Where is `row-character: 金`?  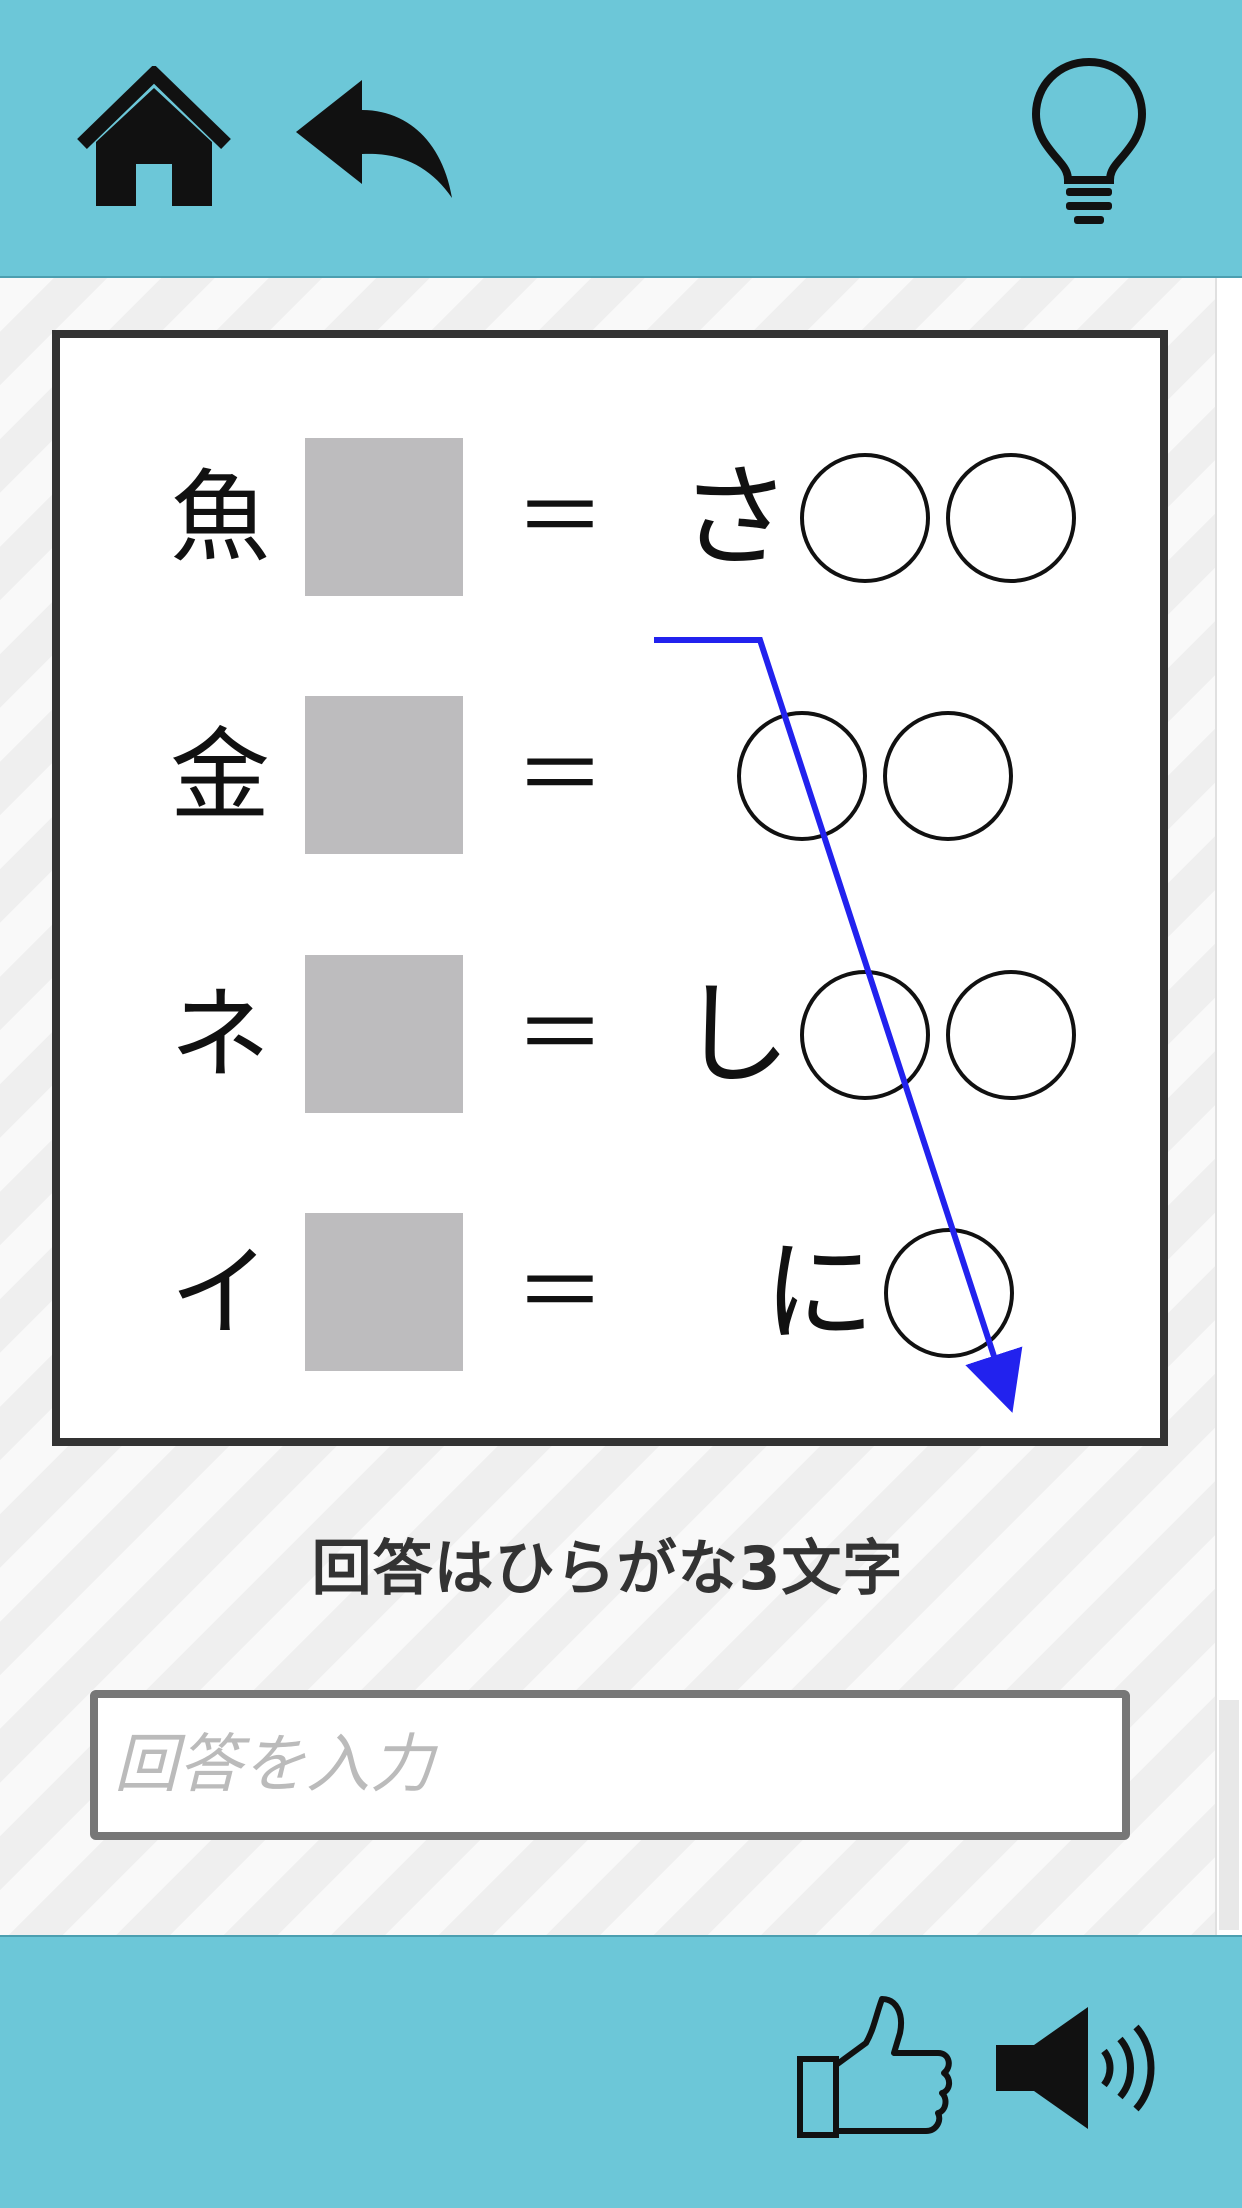
row-character: 金 is located at coordinates (220, 775).